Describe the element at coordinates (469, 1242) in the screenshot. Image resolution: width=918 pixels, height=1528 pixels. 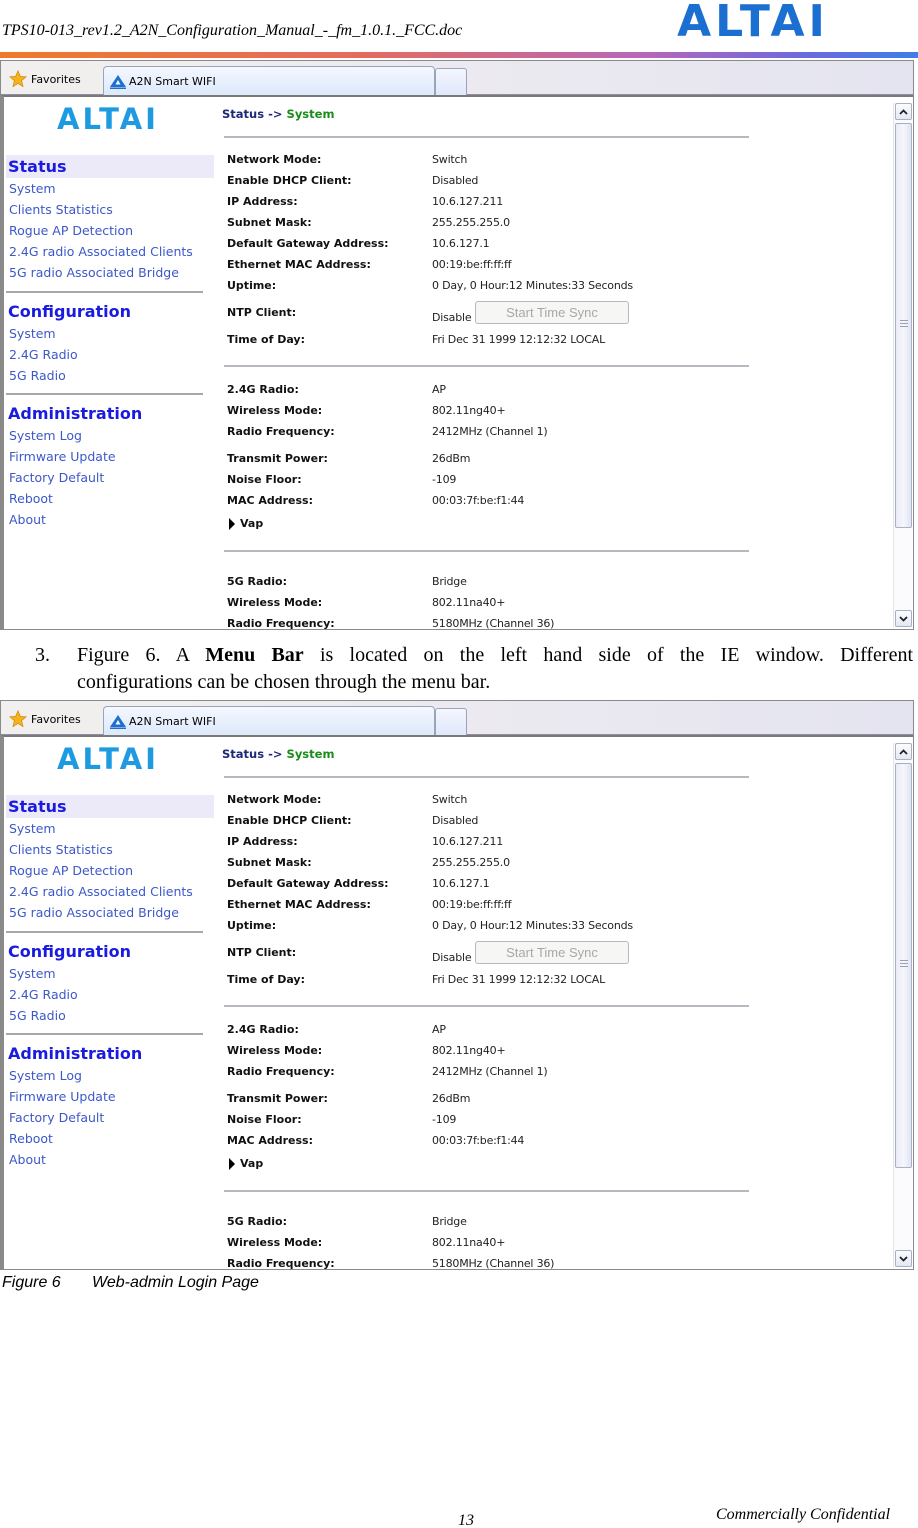
I see `row-value: 802.11na40+` at that location.